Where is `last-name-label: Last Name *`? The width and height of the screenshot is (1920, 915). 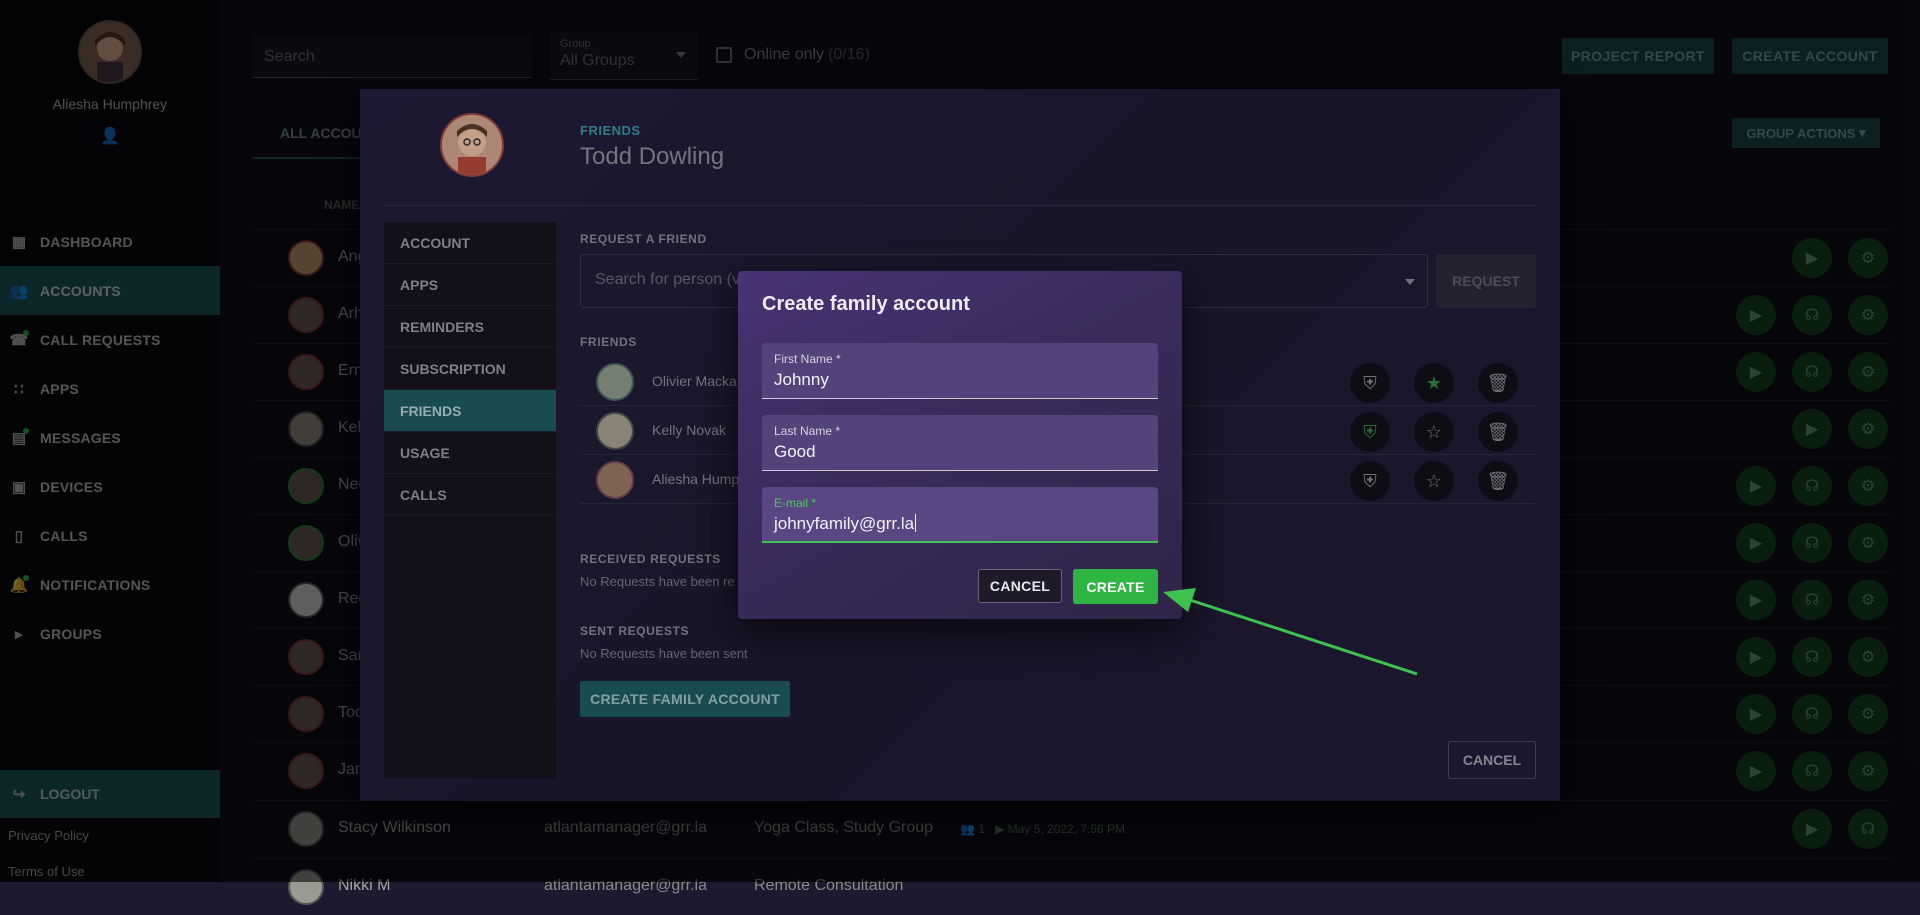
last-name-label: Last Name * is located at coordinates (807, 431).